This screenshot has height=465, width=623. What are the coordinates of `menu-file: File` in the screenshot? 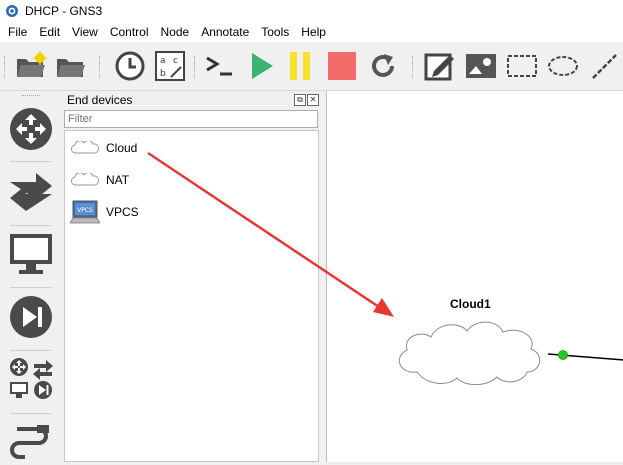 It's located at (16, 32).